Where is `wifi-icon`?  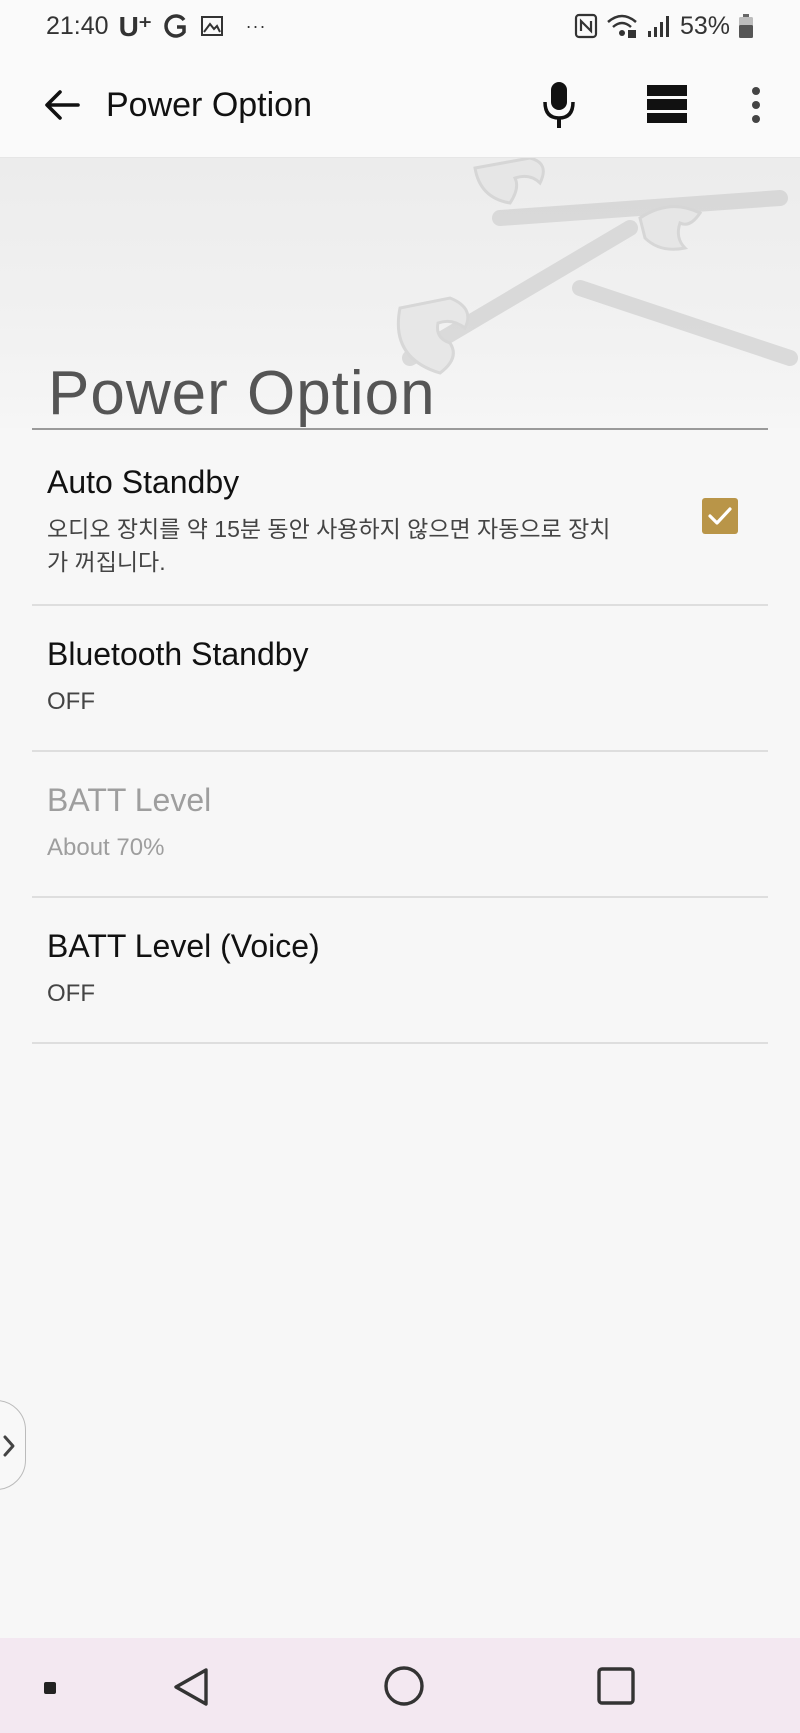 wifi-icon is located at coordinates (622, 26).